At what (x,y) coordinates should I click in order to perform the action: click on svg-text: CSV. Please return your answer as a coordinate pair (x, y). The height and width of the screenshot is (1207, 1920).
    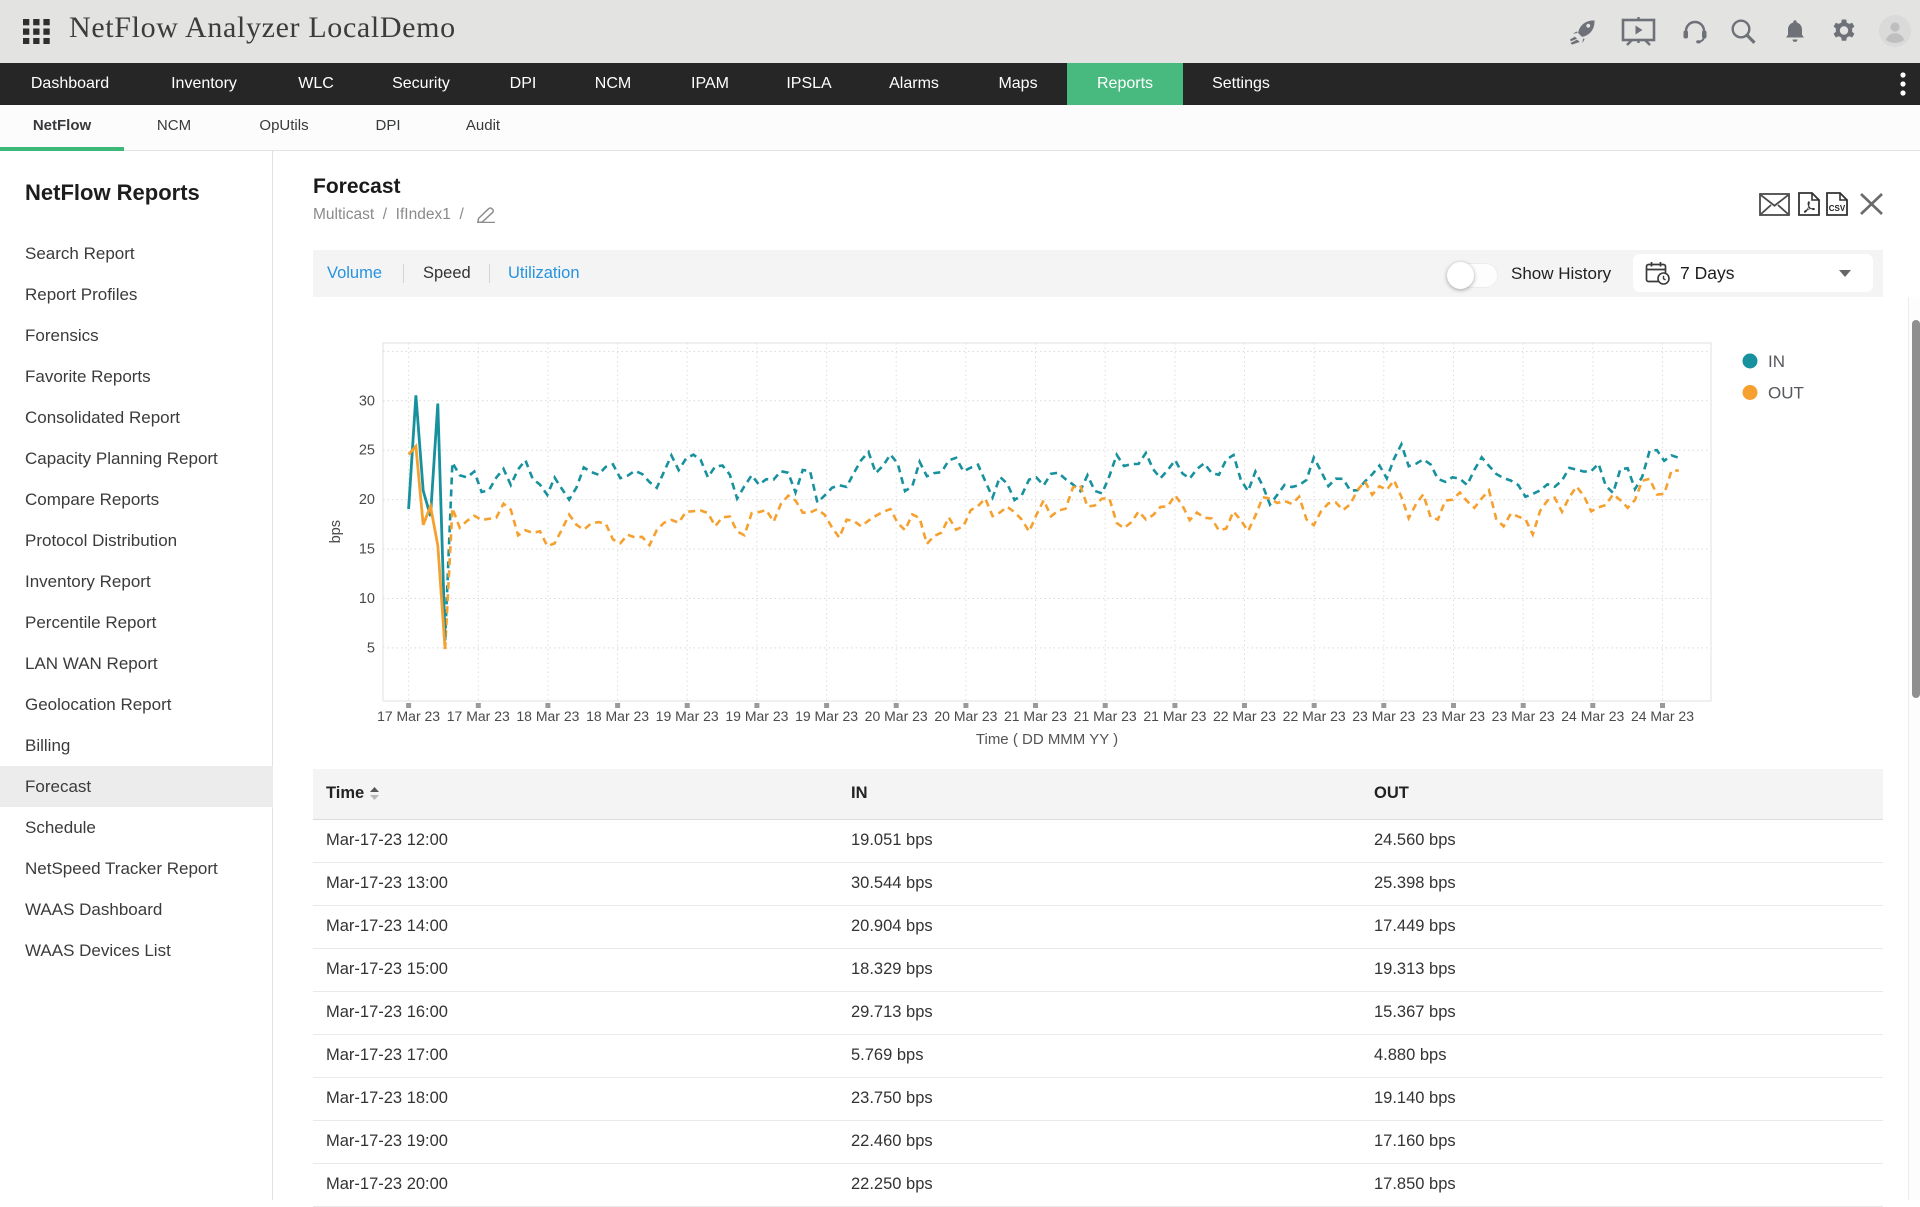
    Looking at the image, I should click on (1837, 208).